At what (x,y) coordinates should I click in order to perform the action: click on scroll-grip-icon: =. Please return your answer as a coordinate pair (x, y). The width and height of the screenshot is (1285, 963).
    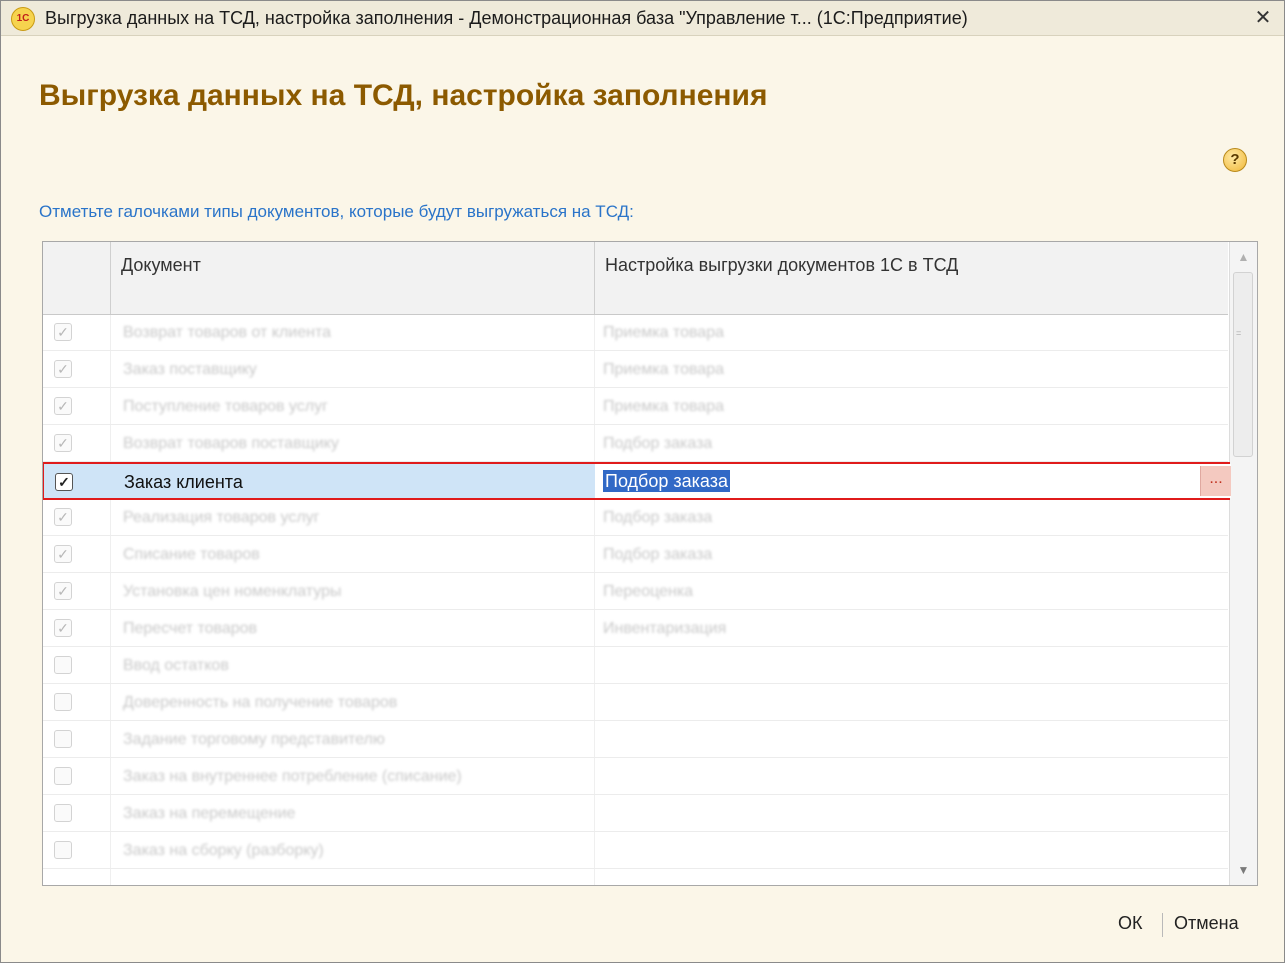
    Looking at the image, I should click on (1239, 333).